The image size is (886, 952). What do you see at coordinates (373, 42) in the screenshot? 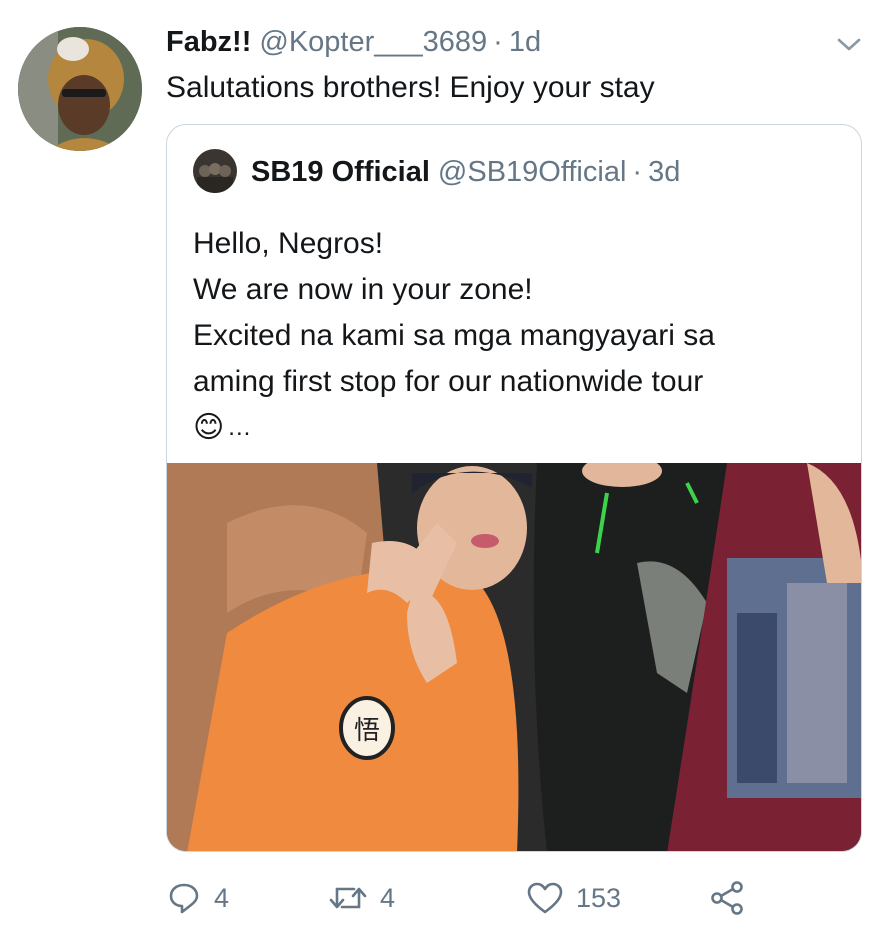
I see `author-handle: @Kopter___3689` at bounding box center [373, 42].